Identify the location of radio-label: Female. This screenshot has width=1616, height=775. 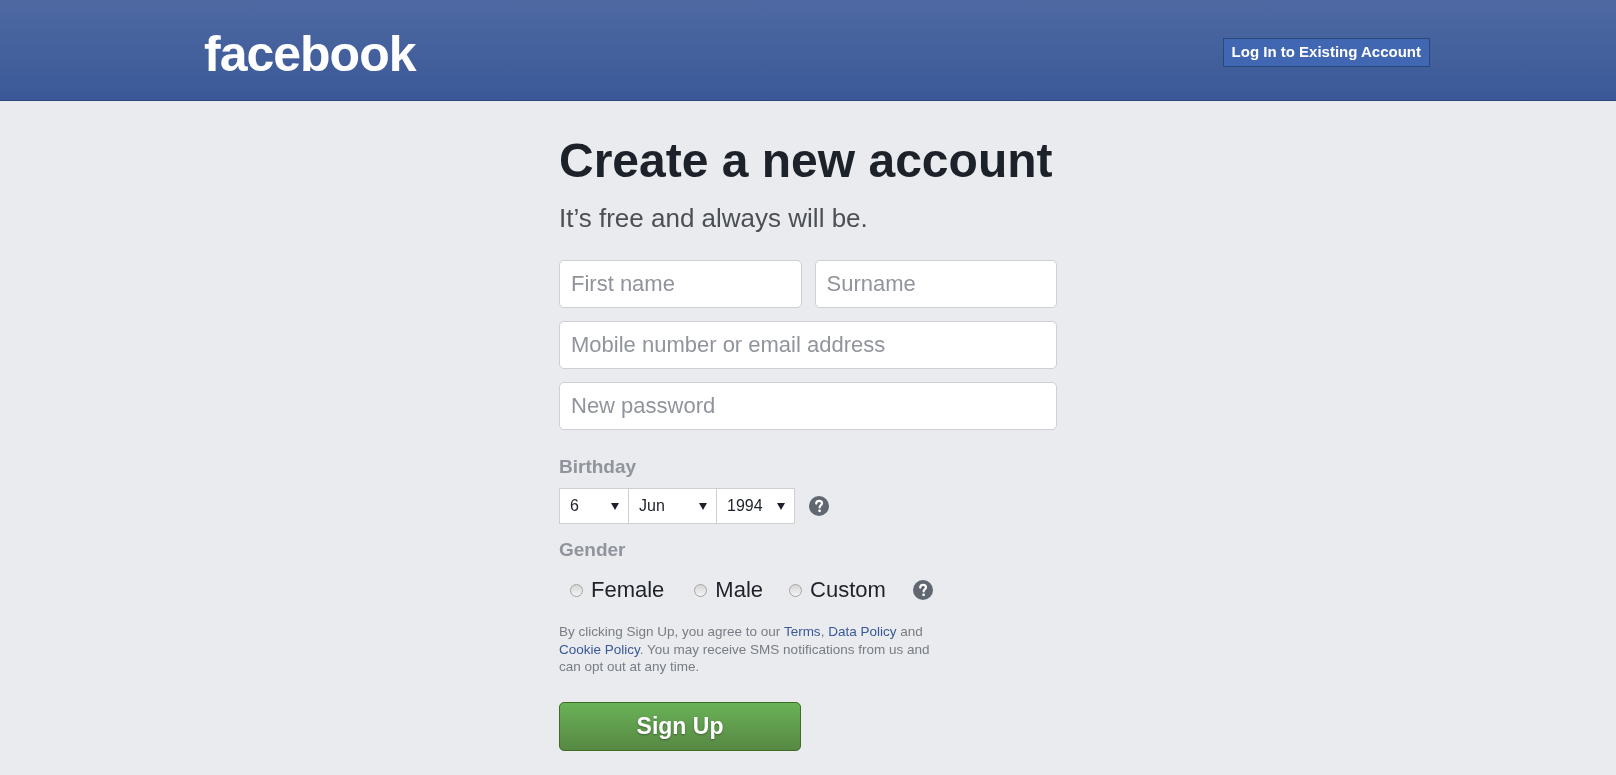
(628, 590).